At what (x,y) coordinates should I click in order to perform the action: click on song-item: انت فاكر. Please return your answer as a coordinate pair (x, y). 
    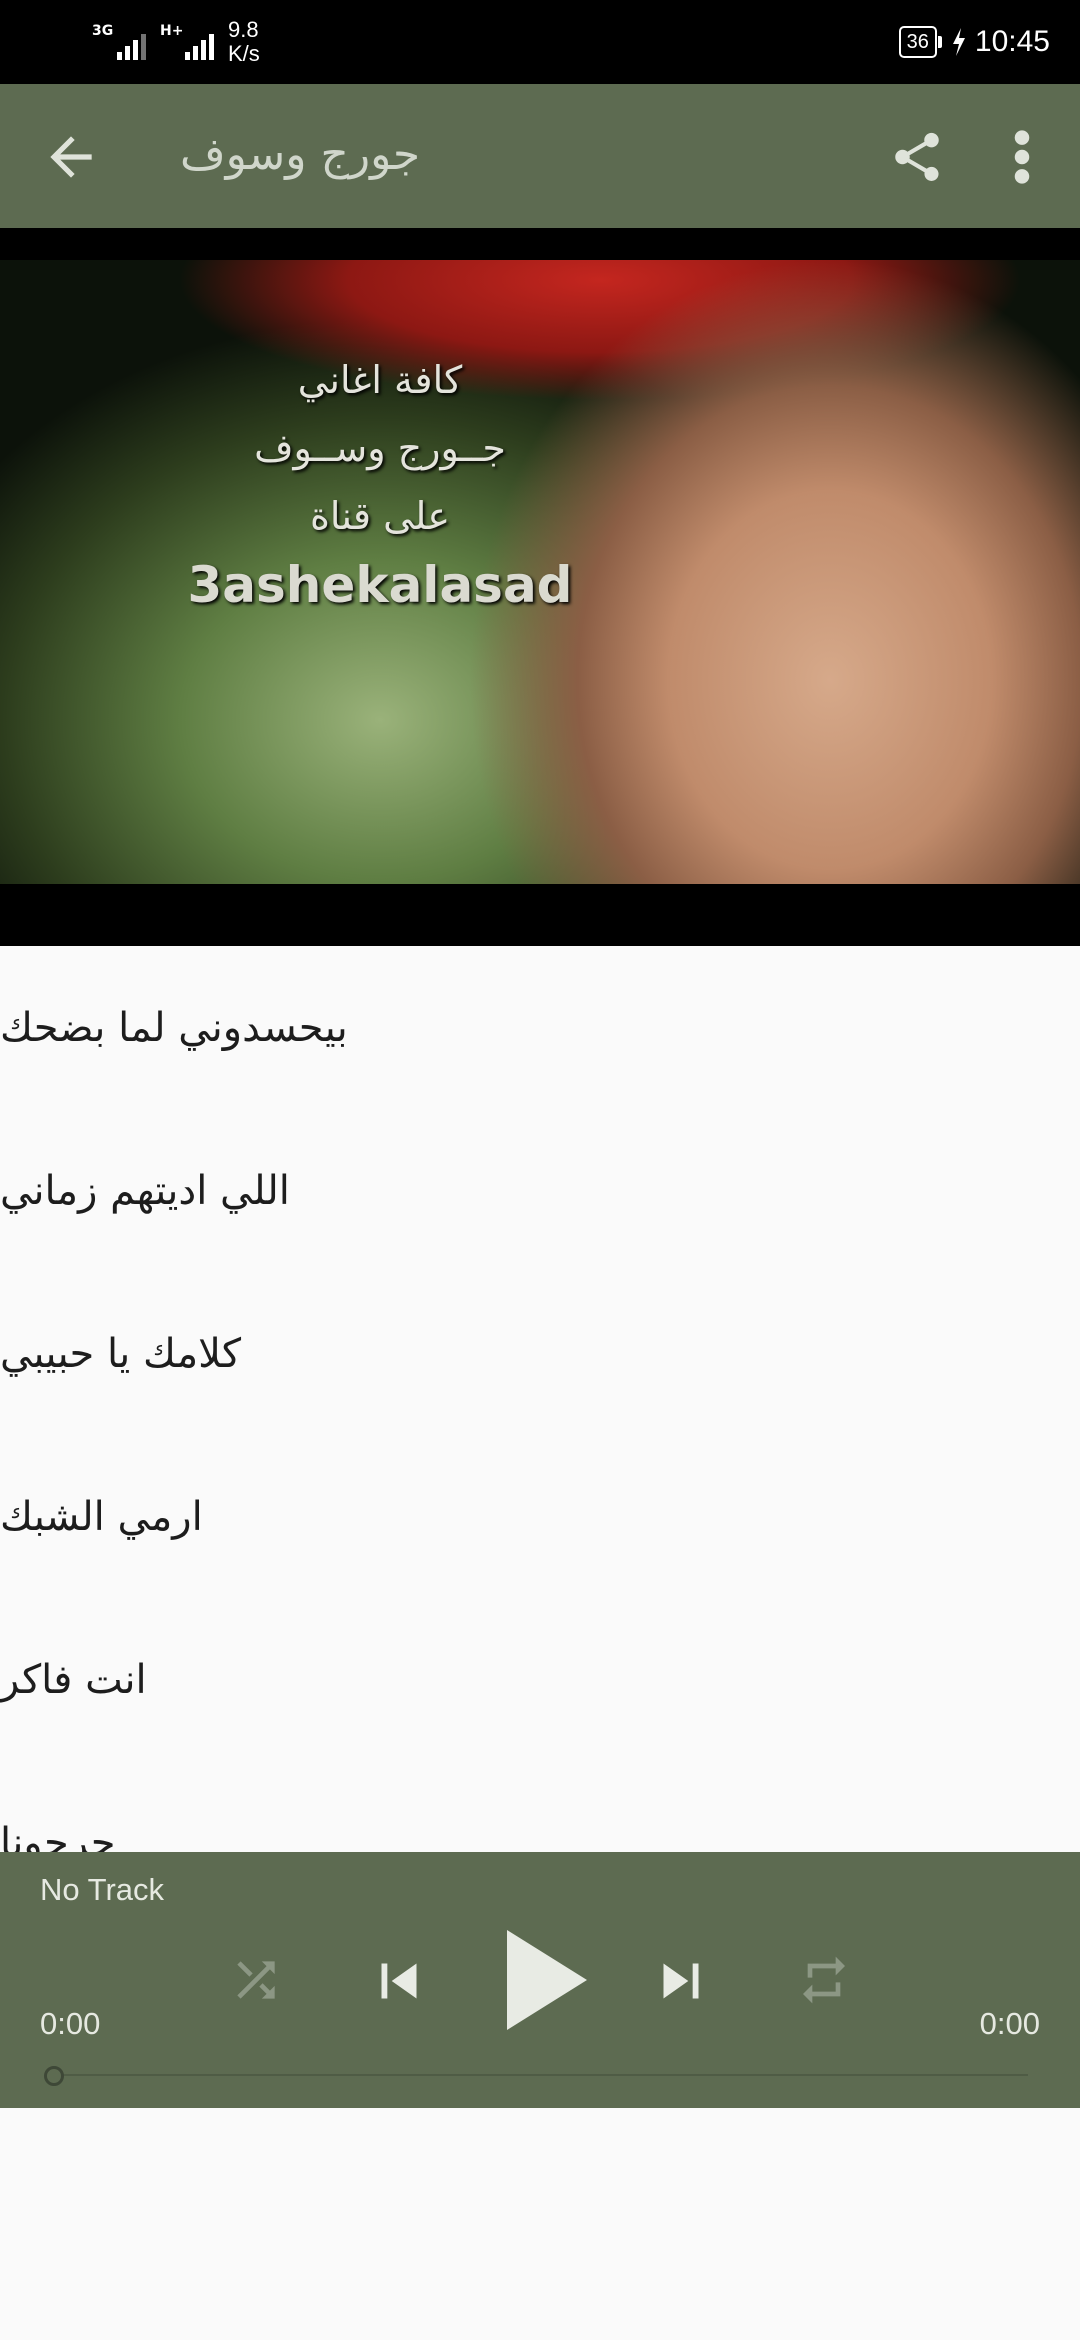
    Looking at the image, I should click on (540, 1679).